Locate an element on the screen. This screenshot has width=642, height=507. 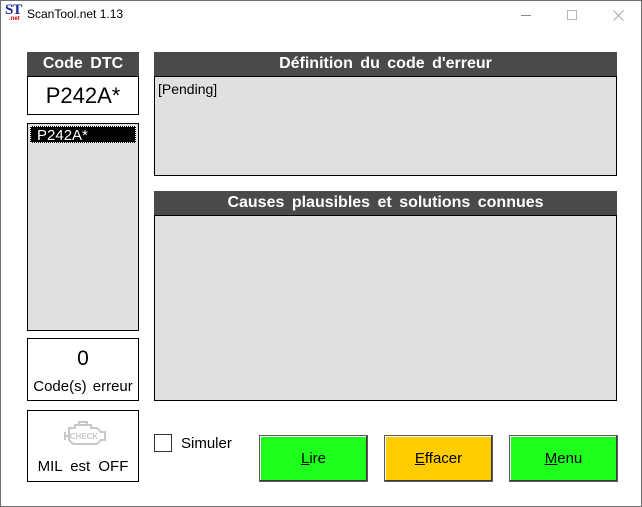
close-icon is located at coordinates (618, 15).